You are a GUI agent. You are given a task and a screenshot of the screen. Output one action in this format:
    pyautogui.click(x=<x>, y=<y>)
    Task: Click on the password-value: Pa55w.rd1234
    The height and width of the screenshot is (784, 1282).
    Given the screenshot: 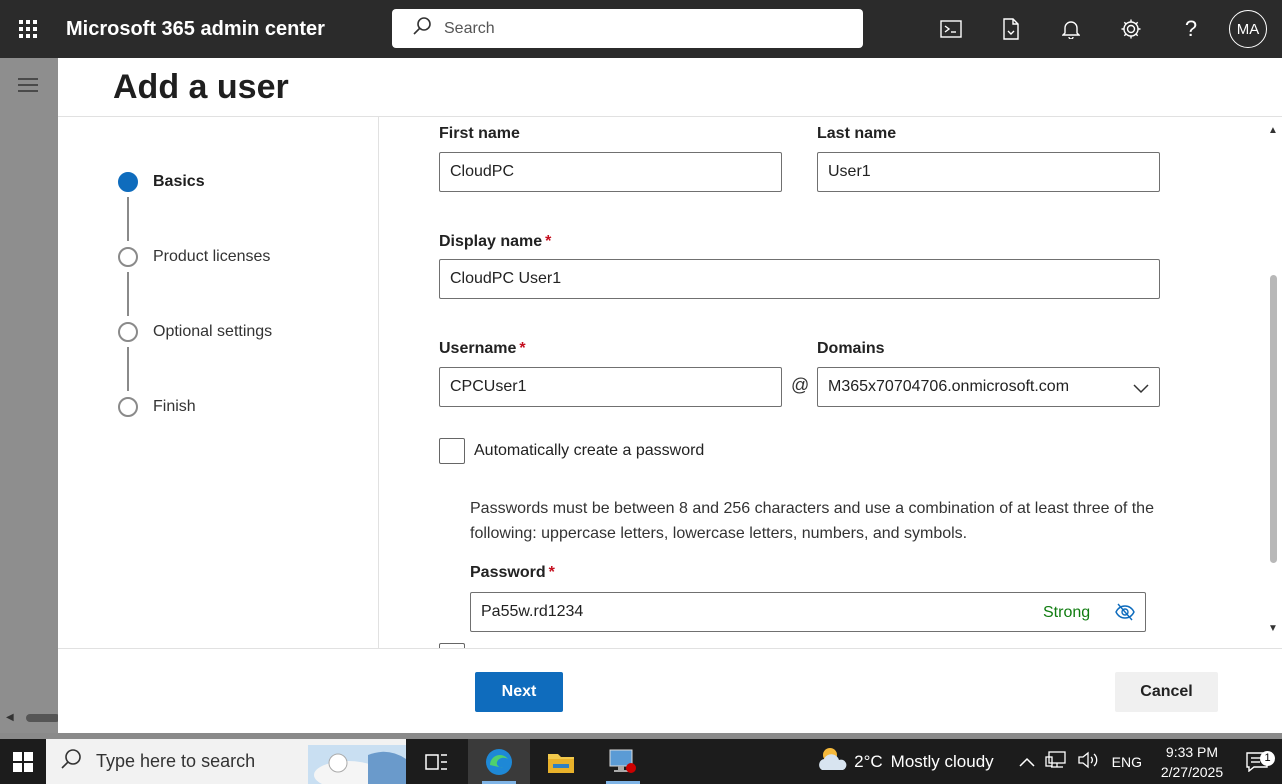 What is the action you would take?
    pyautogui.click(x=532, y=611)
    